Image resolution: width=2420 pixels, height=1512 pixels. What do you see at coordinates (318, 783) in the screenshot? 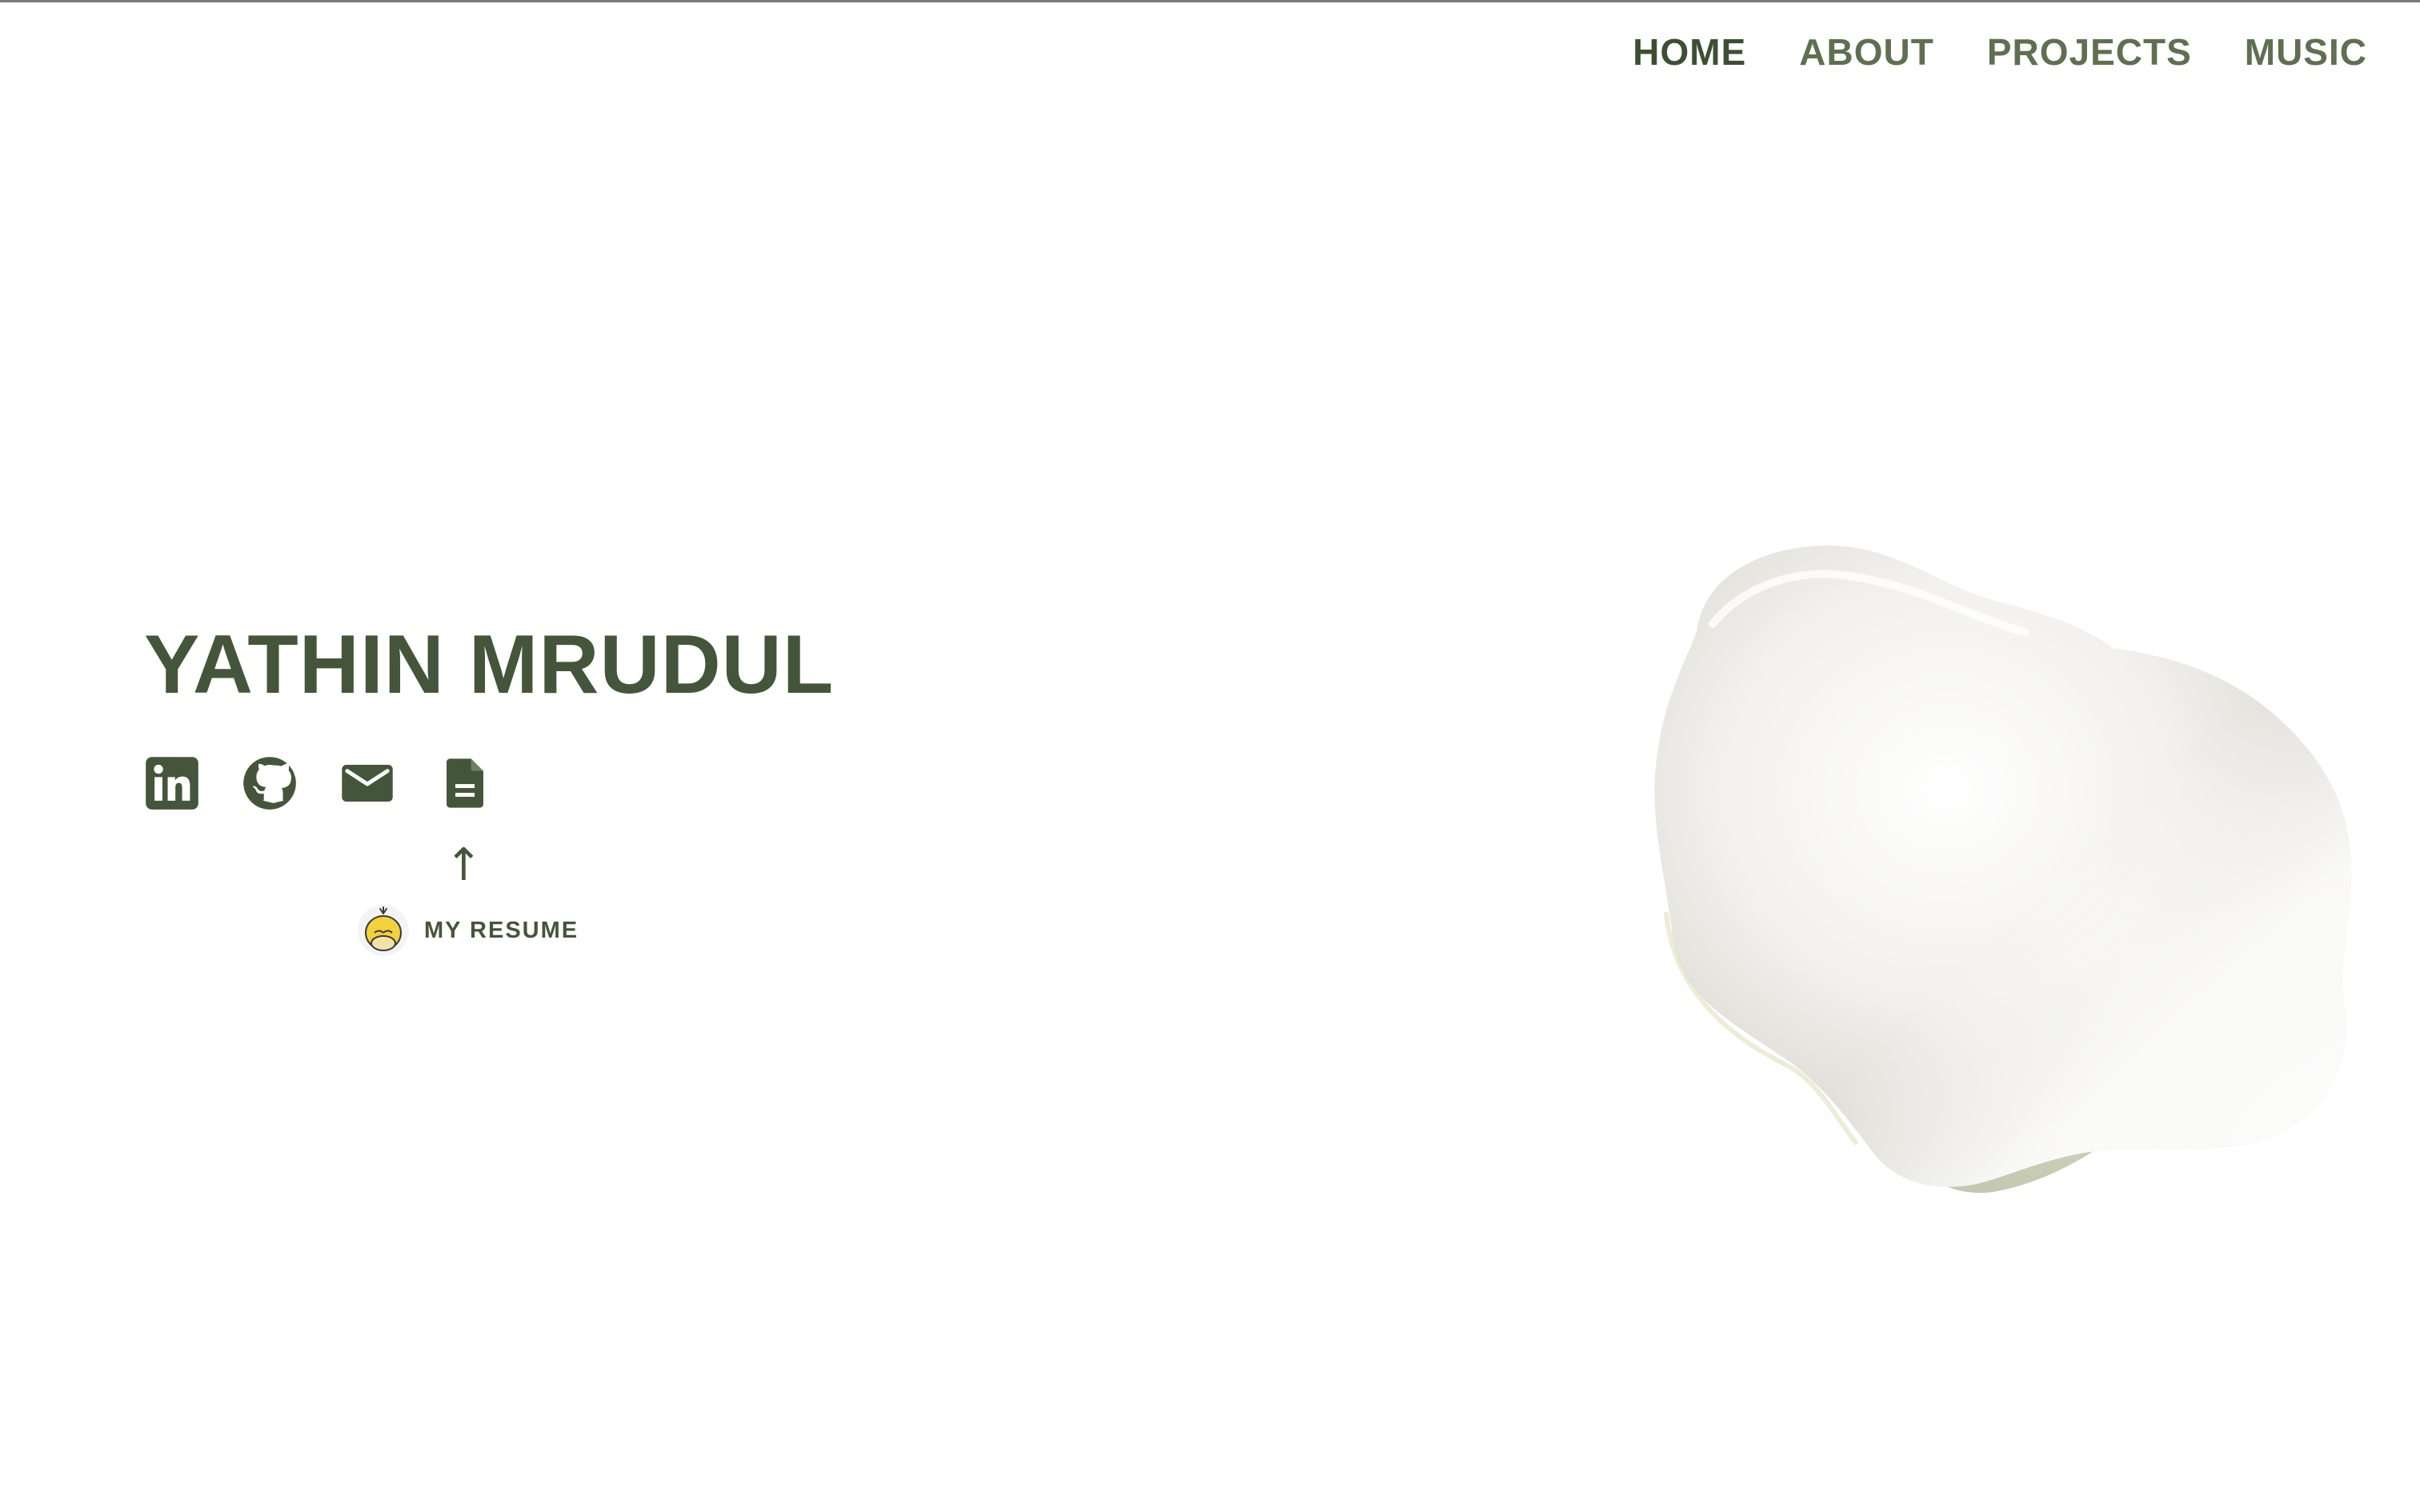
I see `social-links` at bounding box center [318, 783].